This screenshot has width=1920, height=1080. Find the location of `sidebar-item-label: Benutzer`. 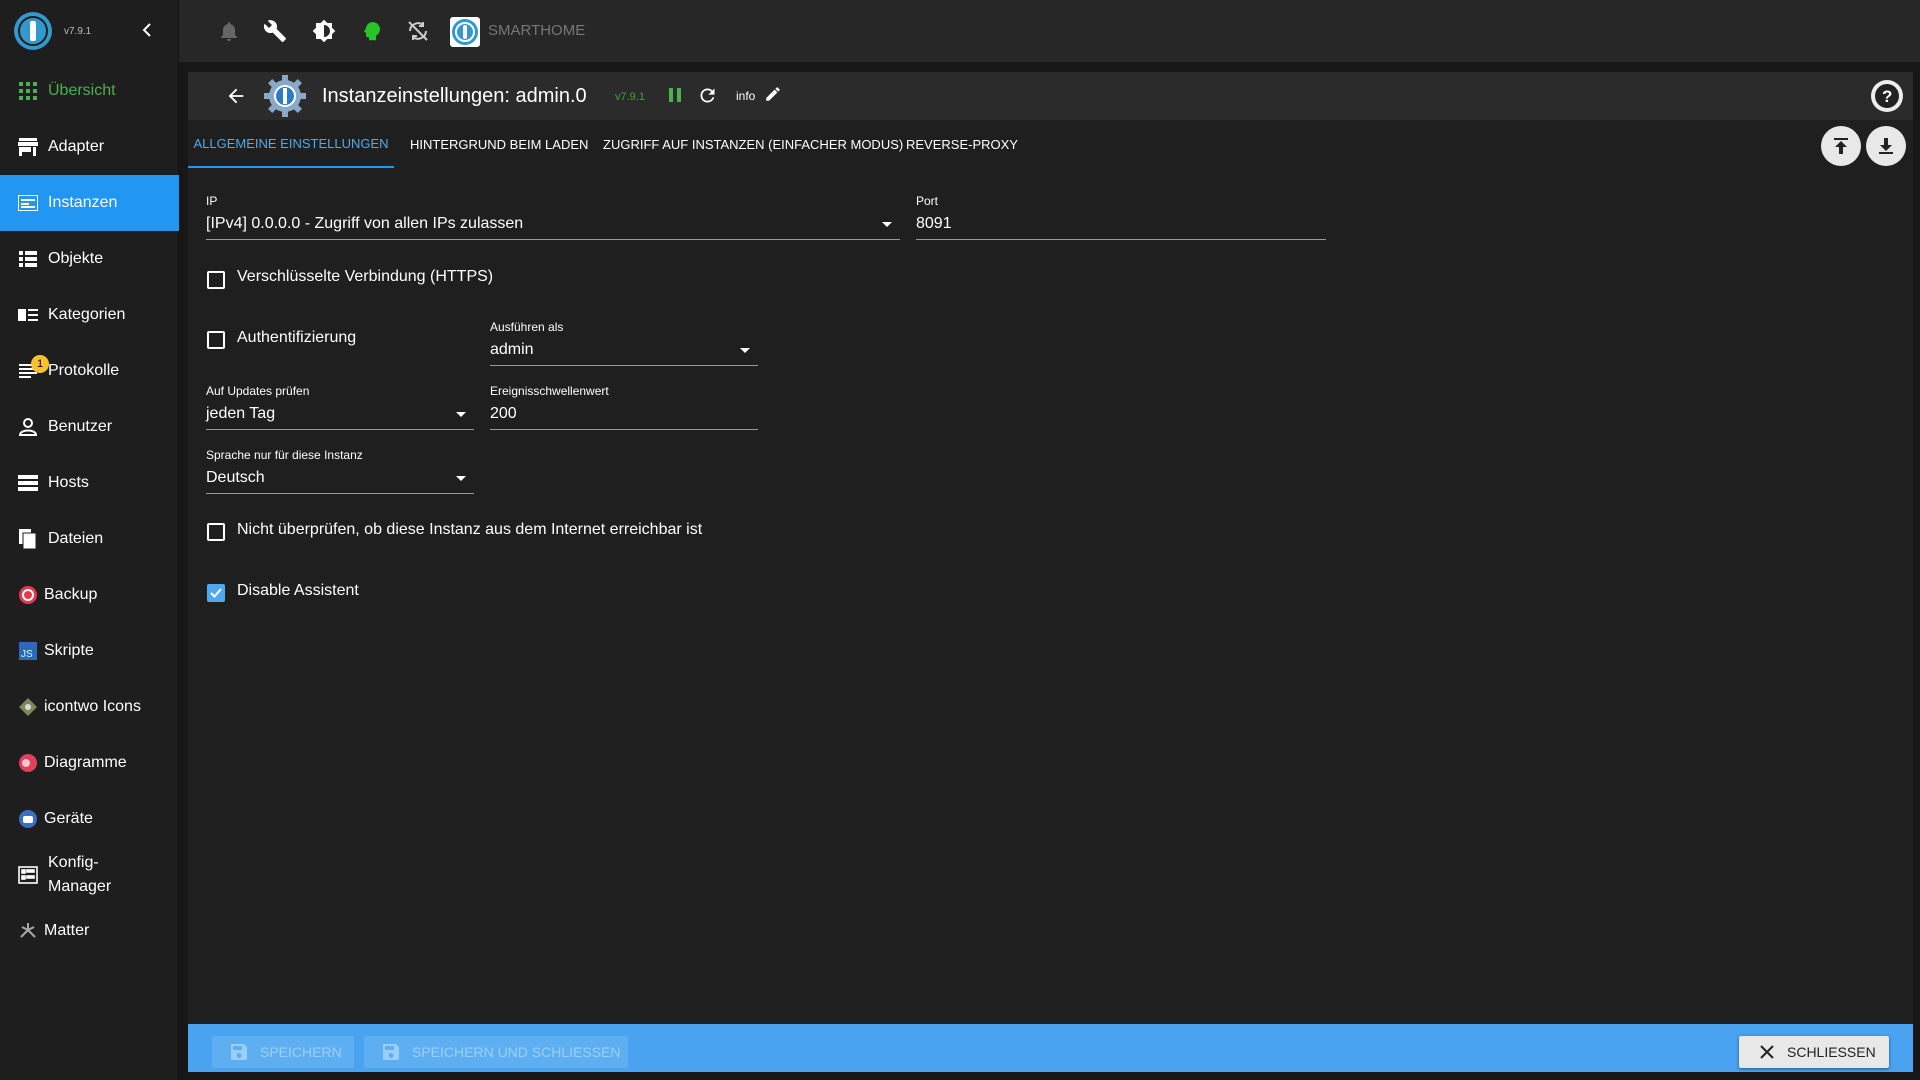

sidebar-item-label: Benutzer is located at coordinates (80, 426).